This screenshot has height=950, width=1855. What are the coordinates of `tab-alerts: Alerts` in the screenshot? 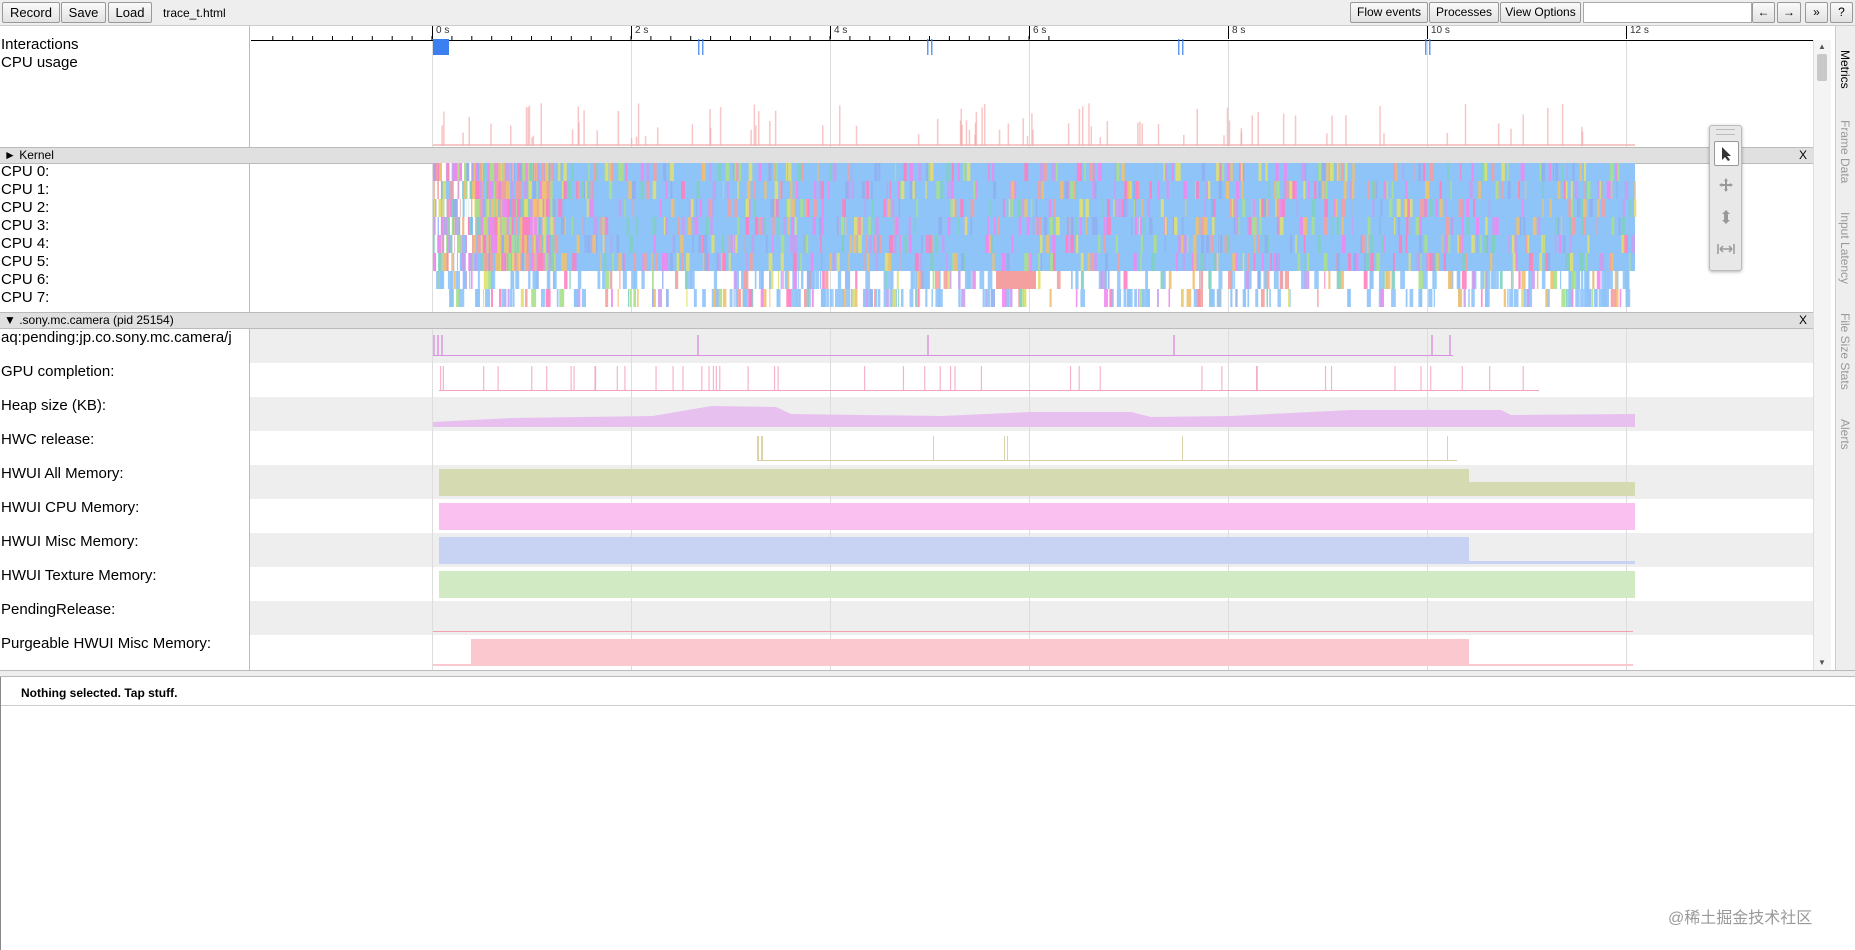 It's located at (1845, 434).